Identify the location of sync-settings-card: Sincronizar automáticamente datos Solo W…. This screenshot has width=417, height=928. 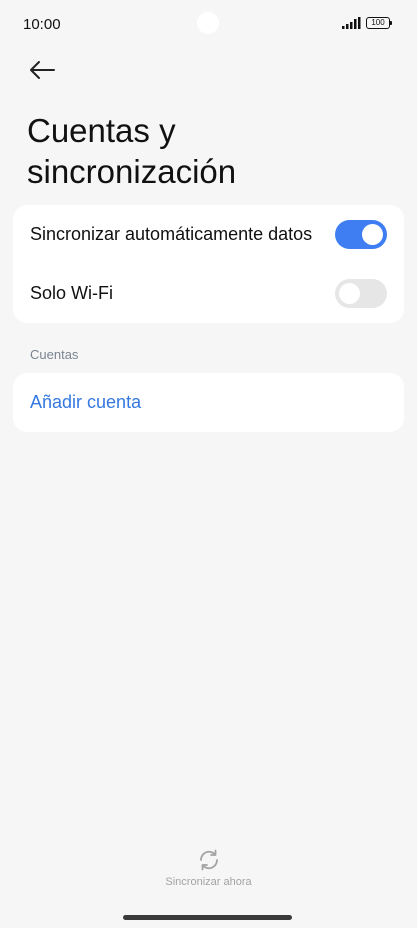
(208, 264).